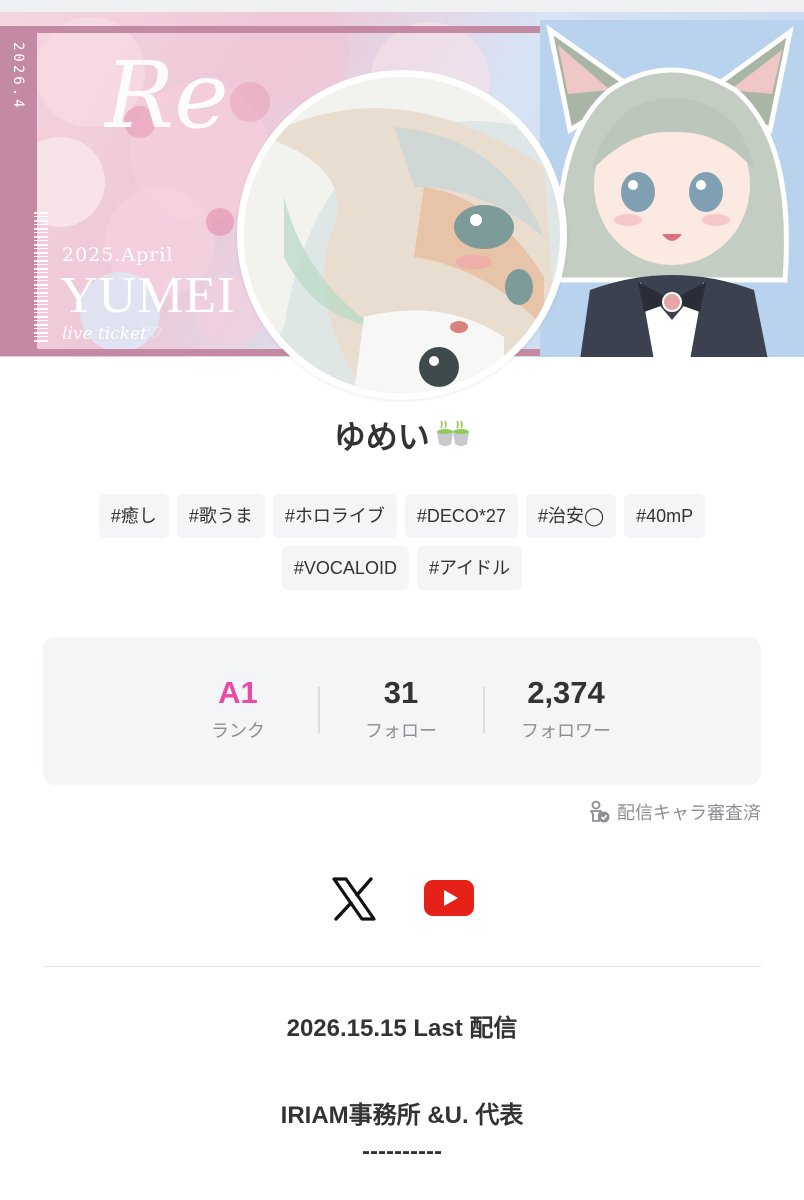 This screenshot has width=804, height=1200. I want to click on bio-line-3: ----------, so click(402, 1151).